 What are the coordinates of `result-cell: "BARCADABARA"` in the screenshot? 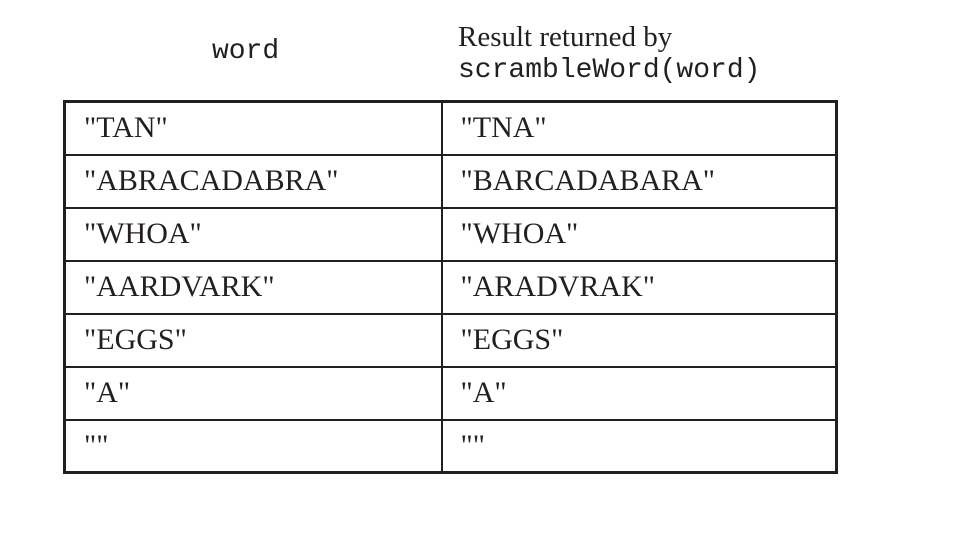 It's located at (639, 181).